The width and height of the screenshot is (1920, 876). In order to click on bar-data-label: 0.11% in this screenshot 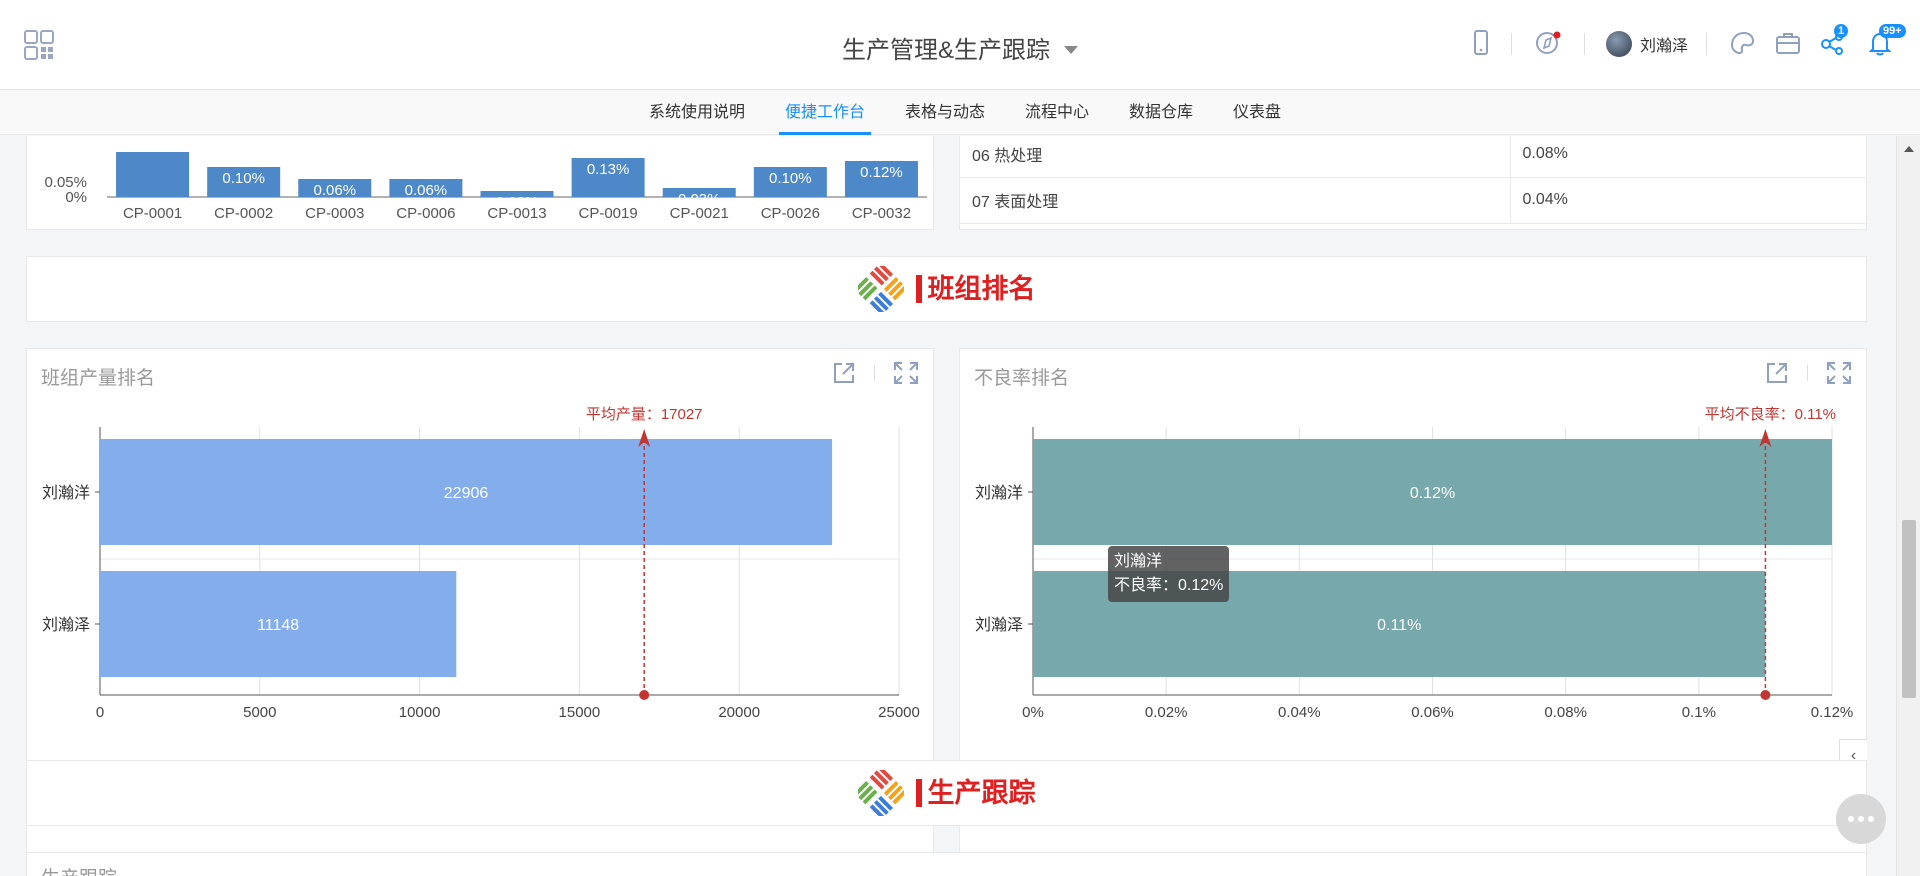, I will do `click(1399, 625)`.